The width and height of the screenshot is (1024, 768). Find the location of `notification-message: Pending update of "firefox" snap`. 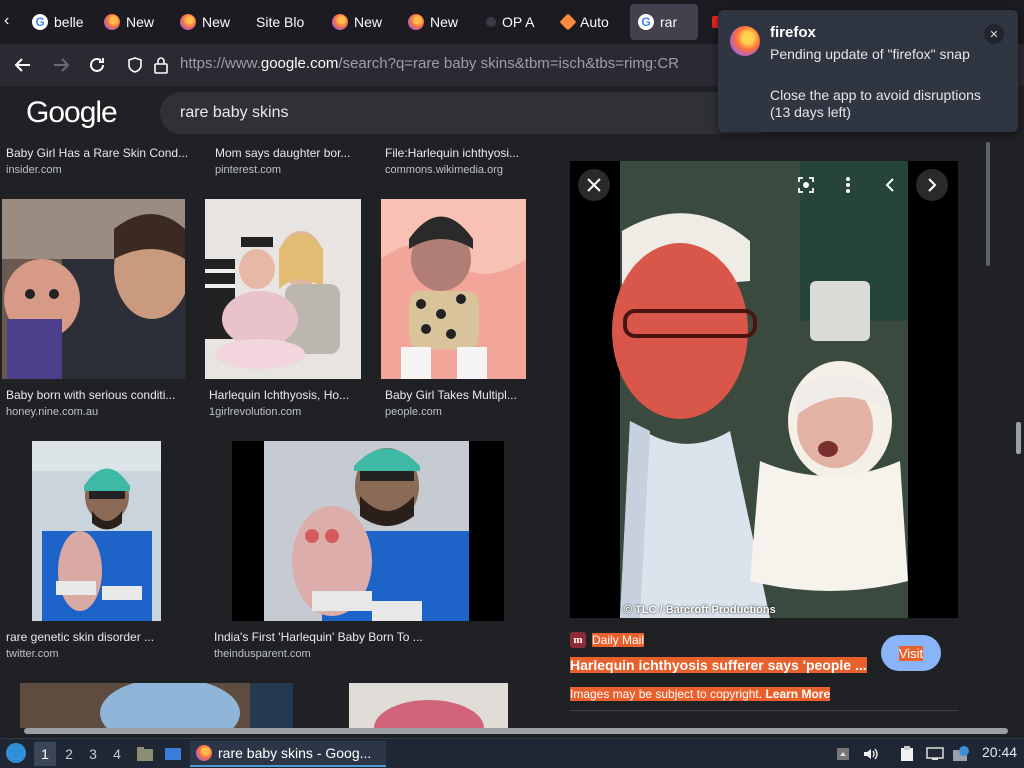

notification-message: Pending update of "firefox" snap is located at coordinates (870, 54).